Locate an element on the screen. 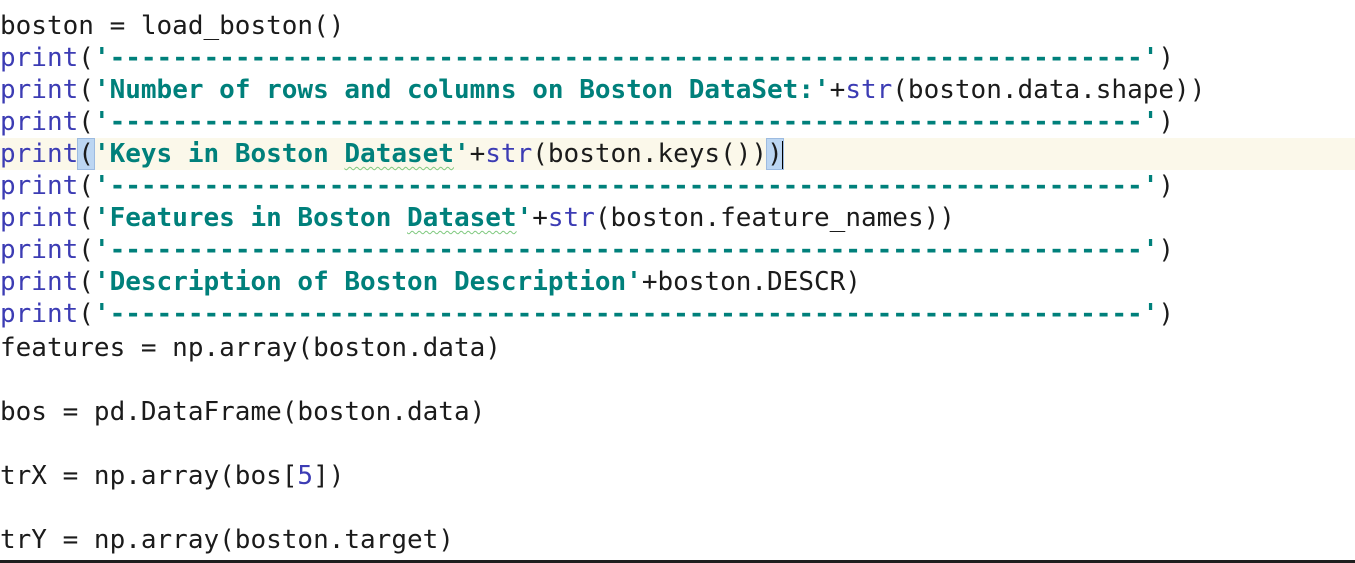 The height and width of the screenshot is (563, 1355). code-text: boston = load_boston() is located at coordinates (172, 26).